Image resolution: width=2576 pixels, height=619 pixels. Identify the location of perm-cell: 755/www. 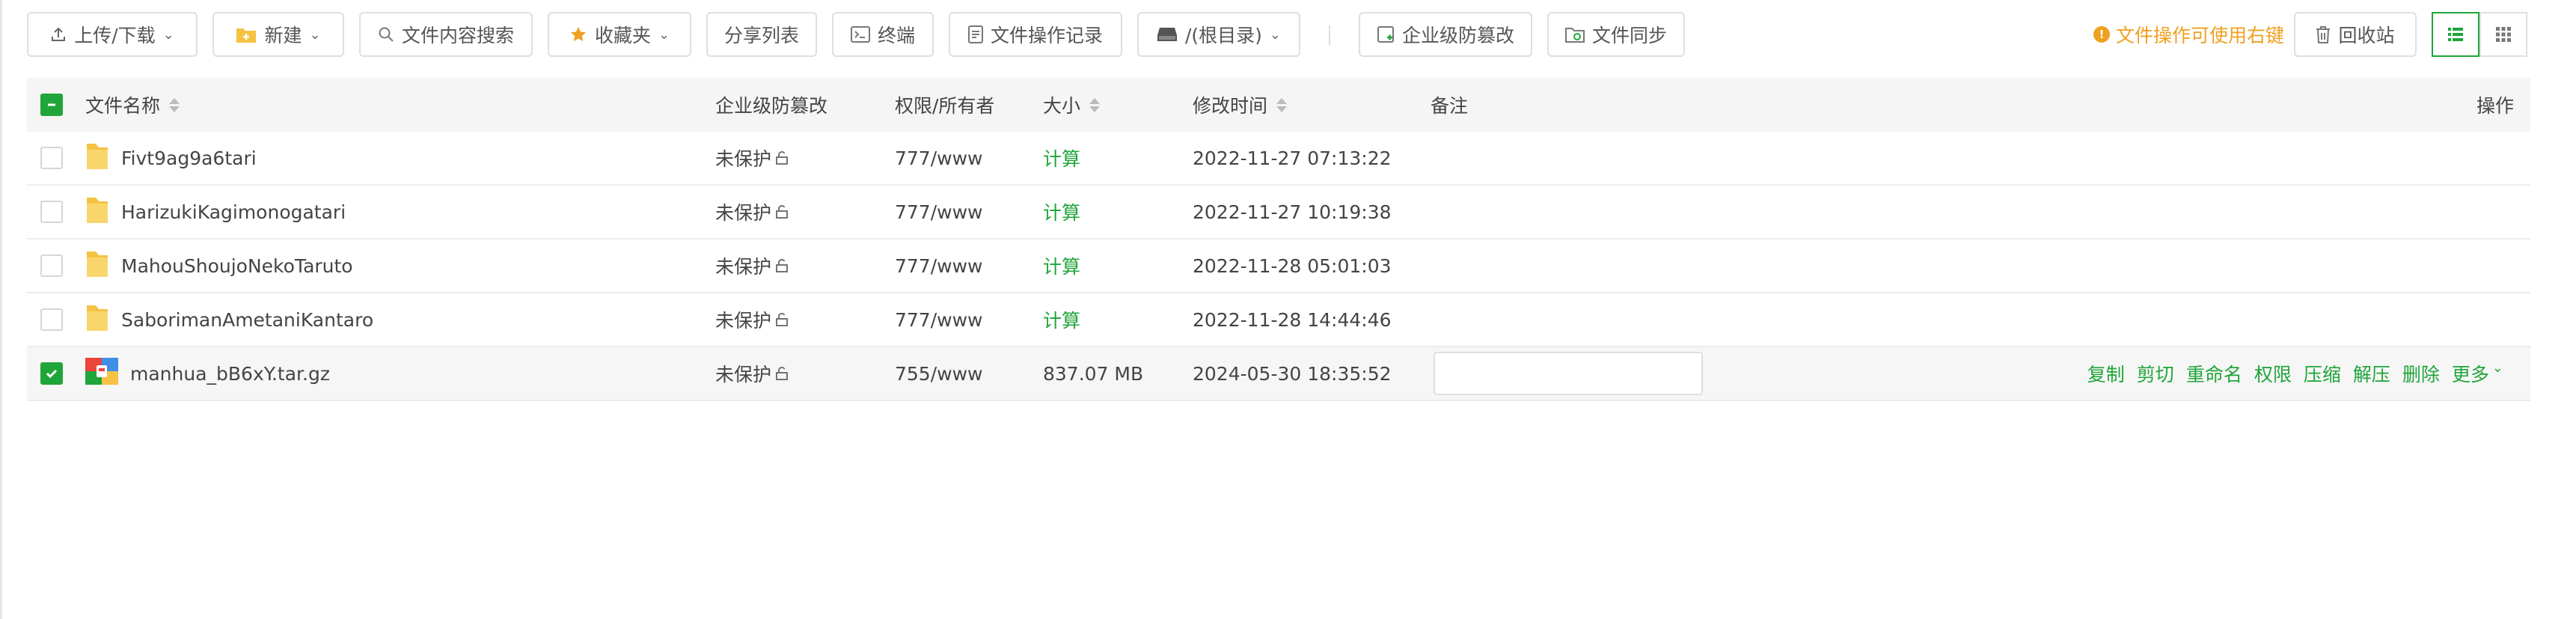
(938, 373).